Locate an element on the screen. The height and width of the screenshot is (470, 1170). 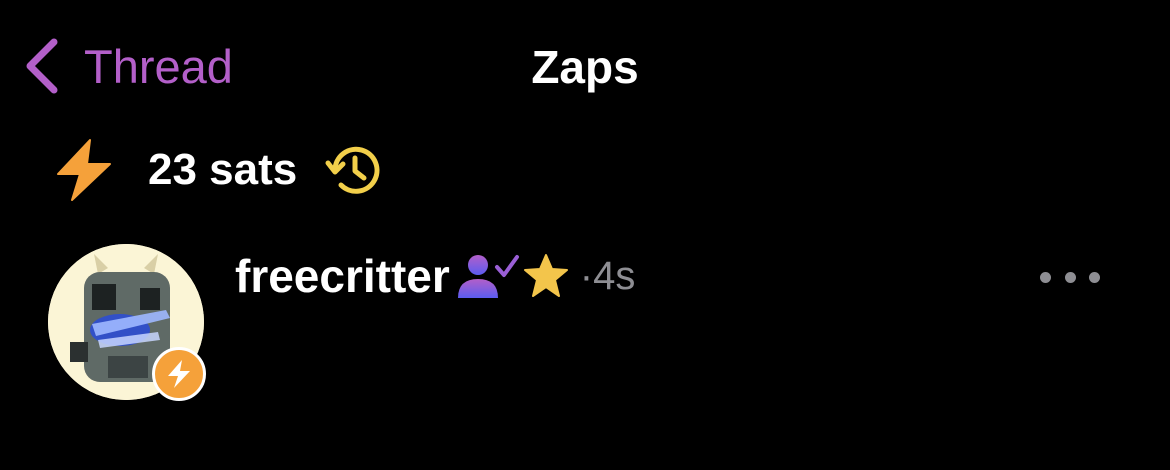
star-icon is located at coordinates (545, 275).